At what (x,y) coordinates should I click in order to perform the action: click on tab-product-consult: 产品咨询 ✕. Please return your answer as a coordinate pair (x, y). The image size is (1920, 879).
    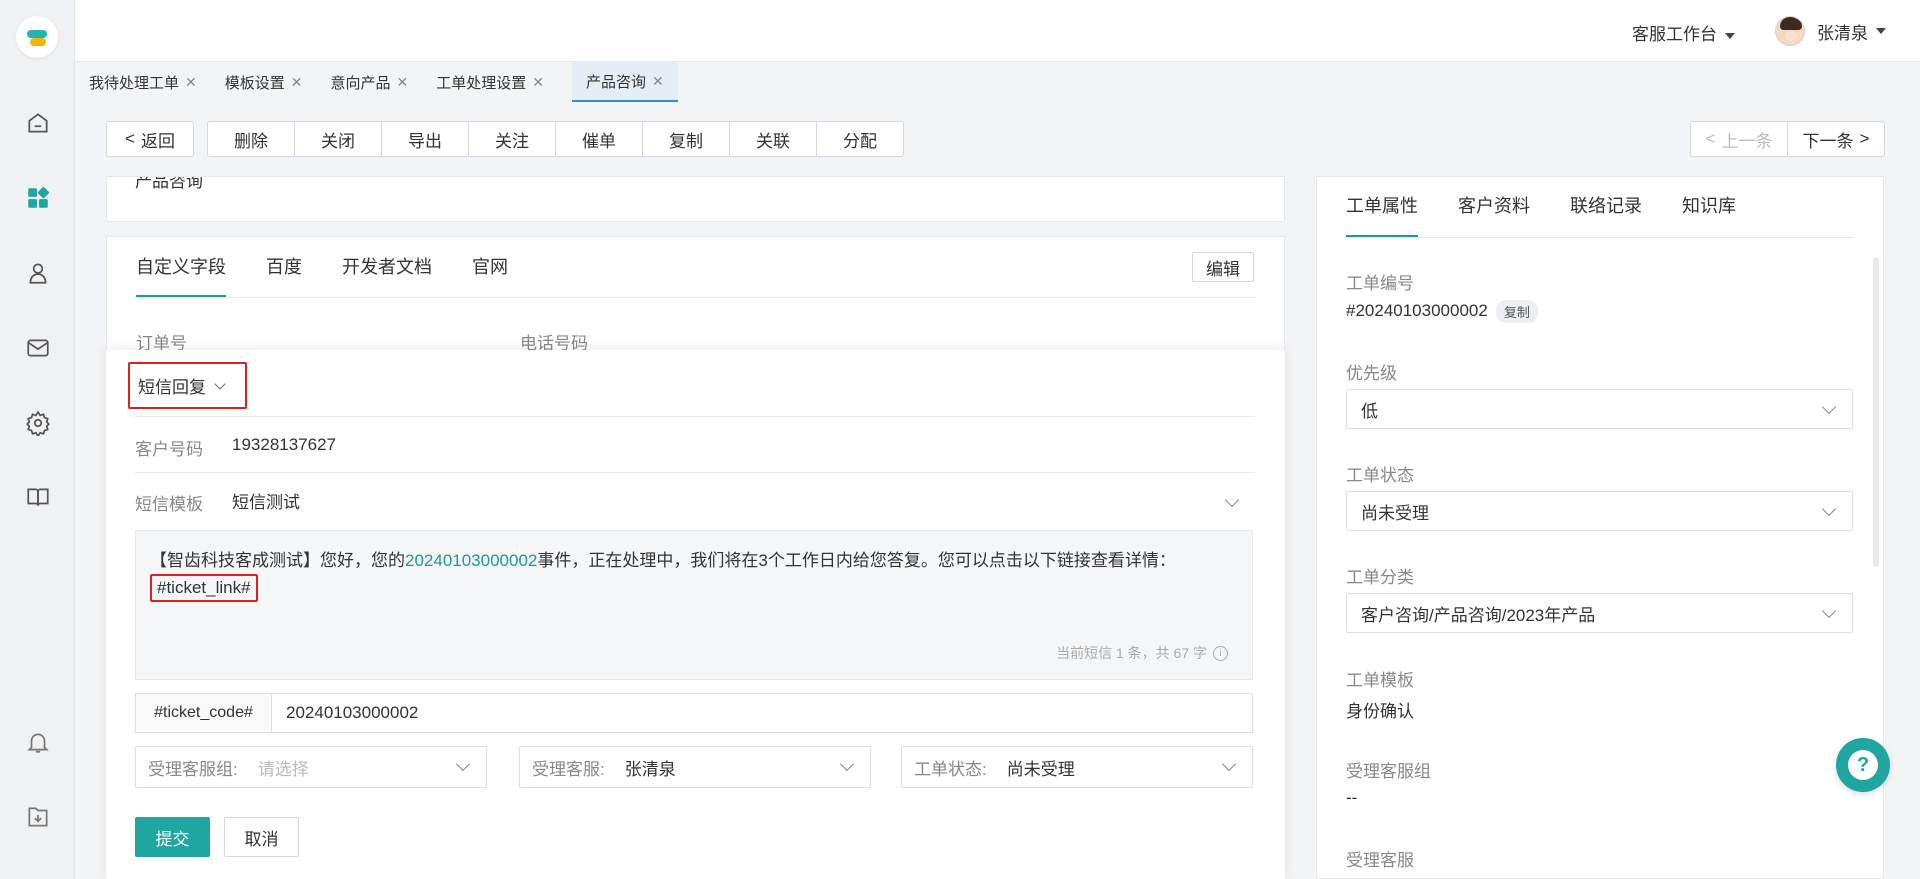
    Looking at the image, I should click on (625, 82).